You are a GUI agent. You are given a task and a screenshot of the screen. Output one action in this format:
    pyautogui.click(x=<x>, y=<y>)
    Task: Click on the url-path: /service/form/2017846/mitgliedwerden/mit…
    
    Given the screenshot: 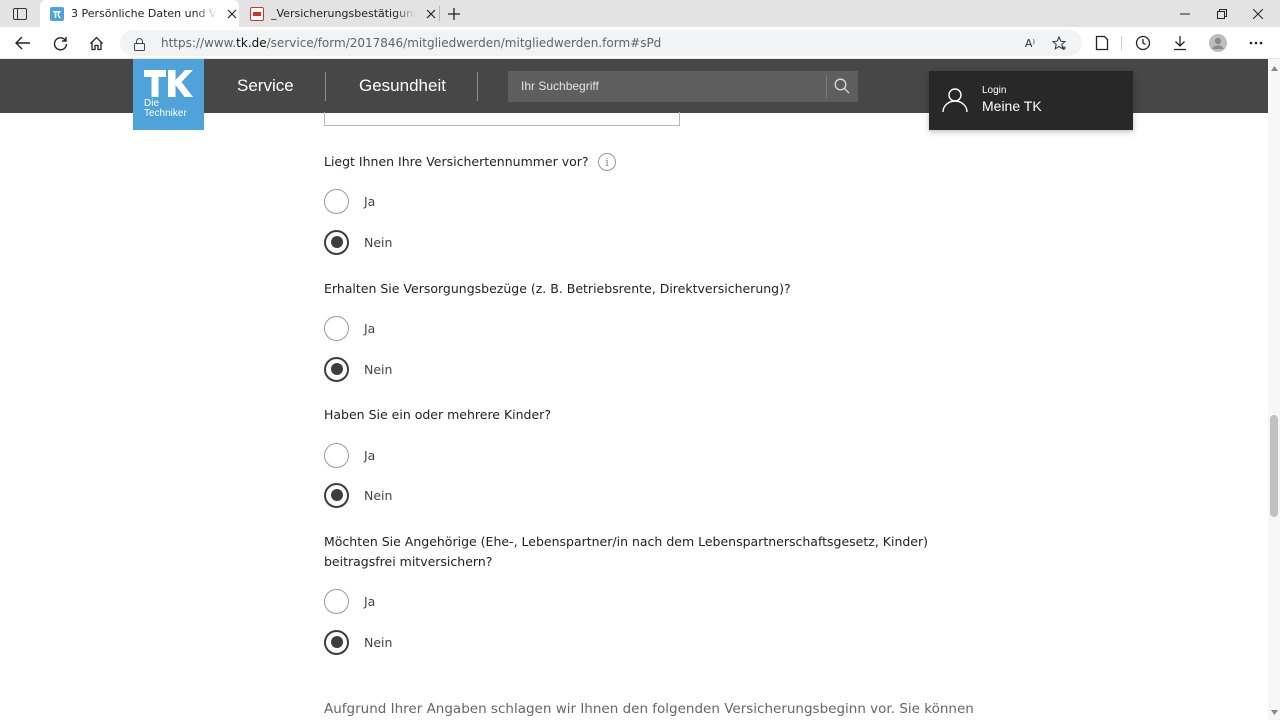 What is the action you would take?
    pyautogui.click(x=464, y=43)
    